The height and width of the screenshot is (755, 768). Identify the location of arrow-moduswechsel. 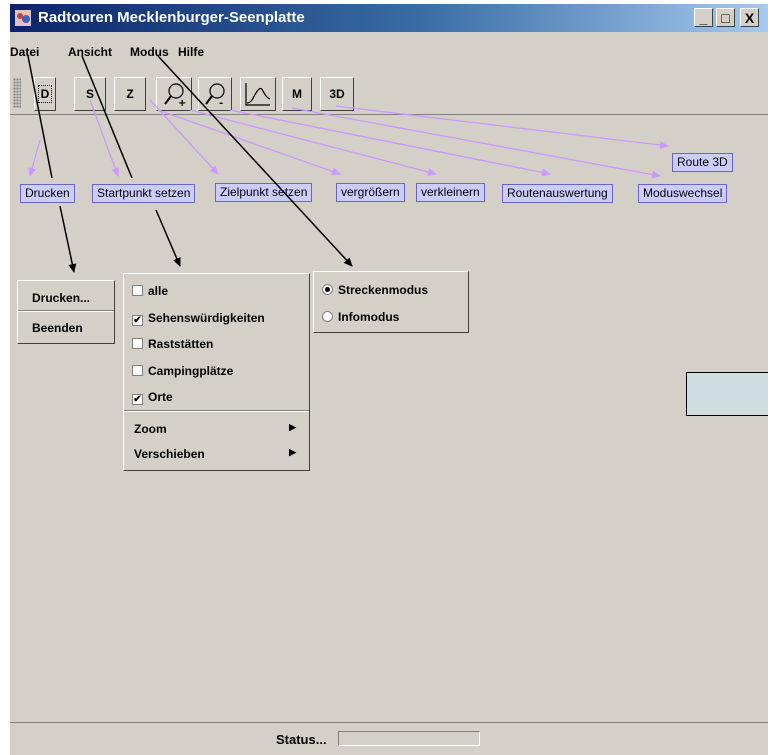
(476, 143).